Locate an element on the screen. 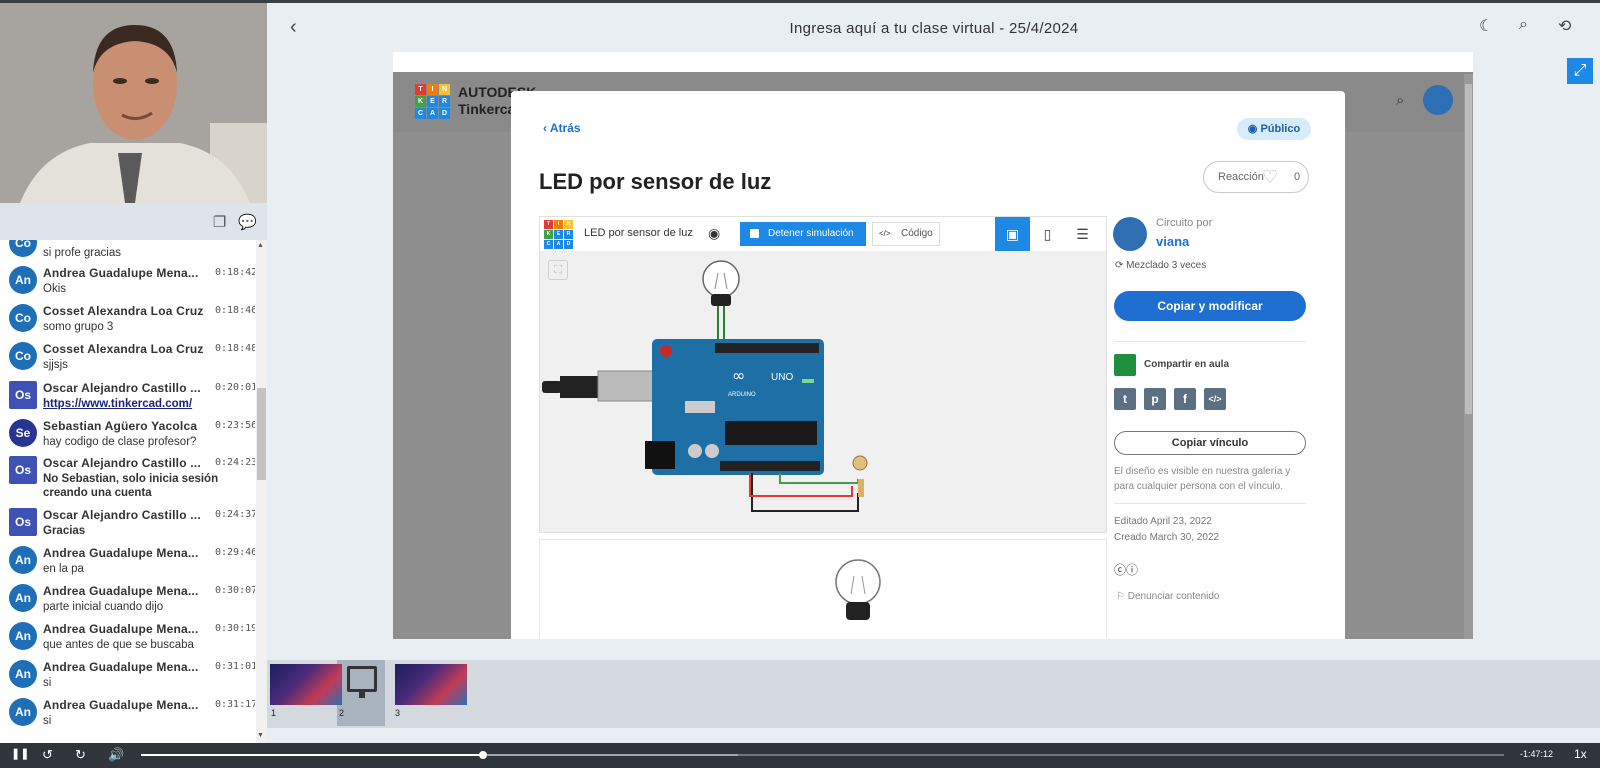  avatar: Se is located at coordinates (23, 433).